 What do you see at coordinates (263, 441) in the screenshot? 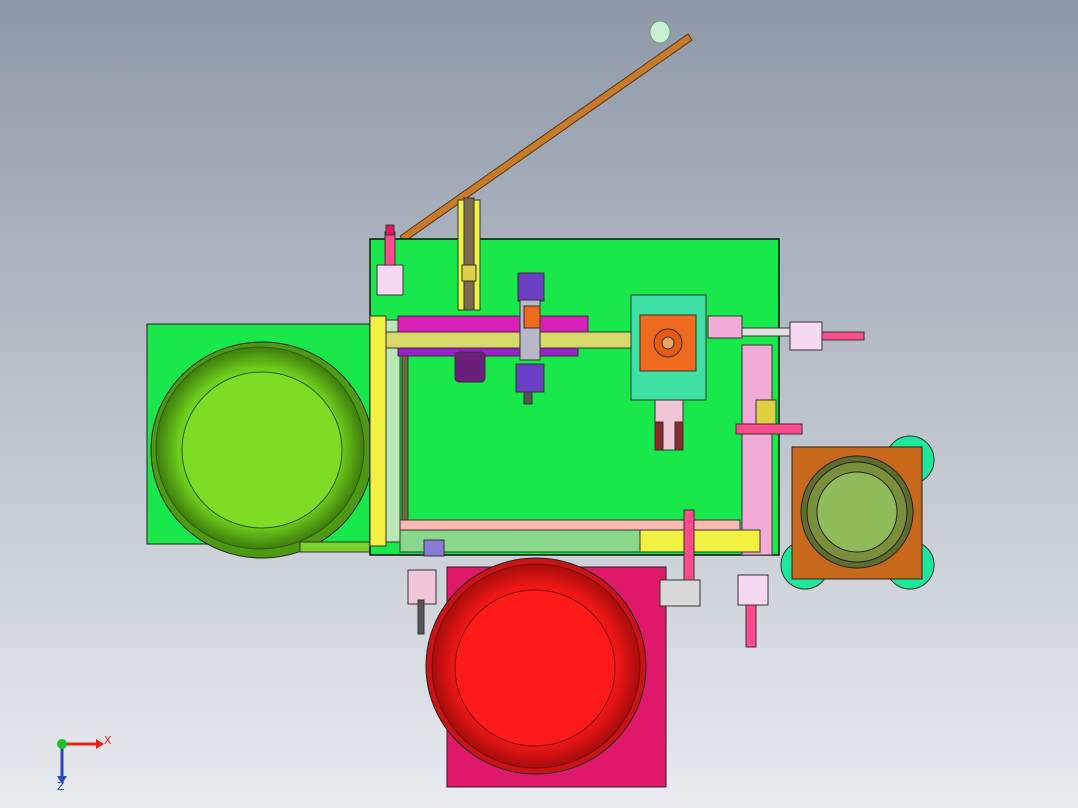
I see `left-vibratory-bowl` at bounding box center [263, 441].